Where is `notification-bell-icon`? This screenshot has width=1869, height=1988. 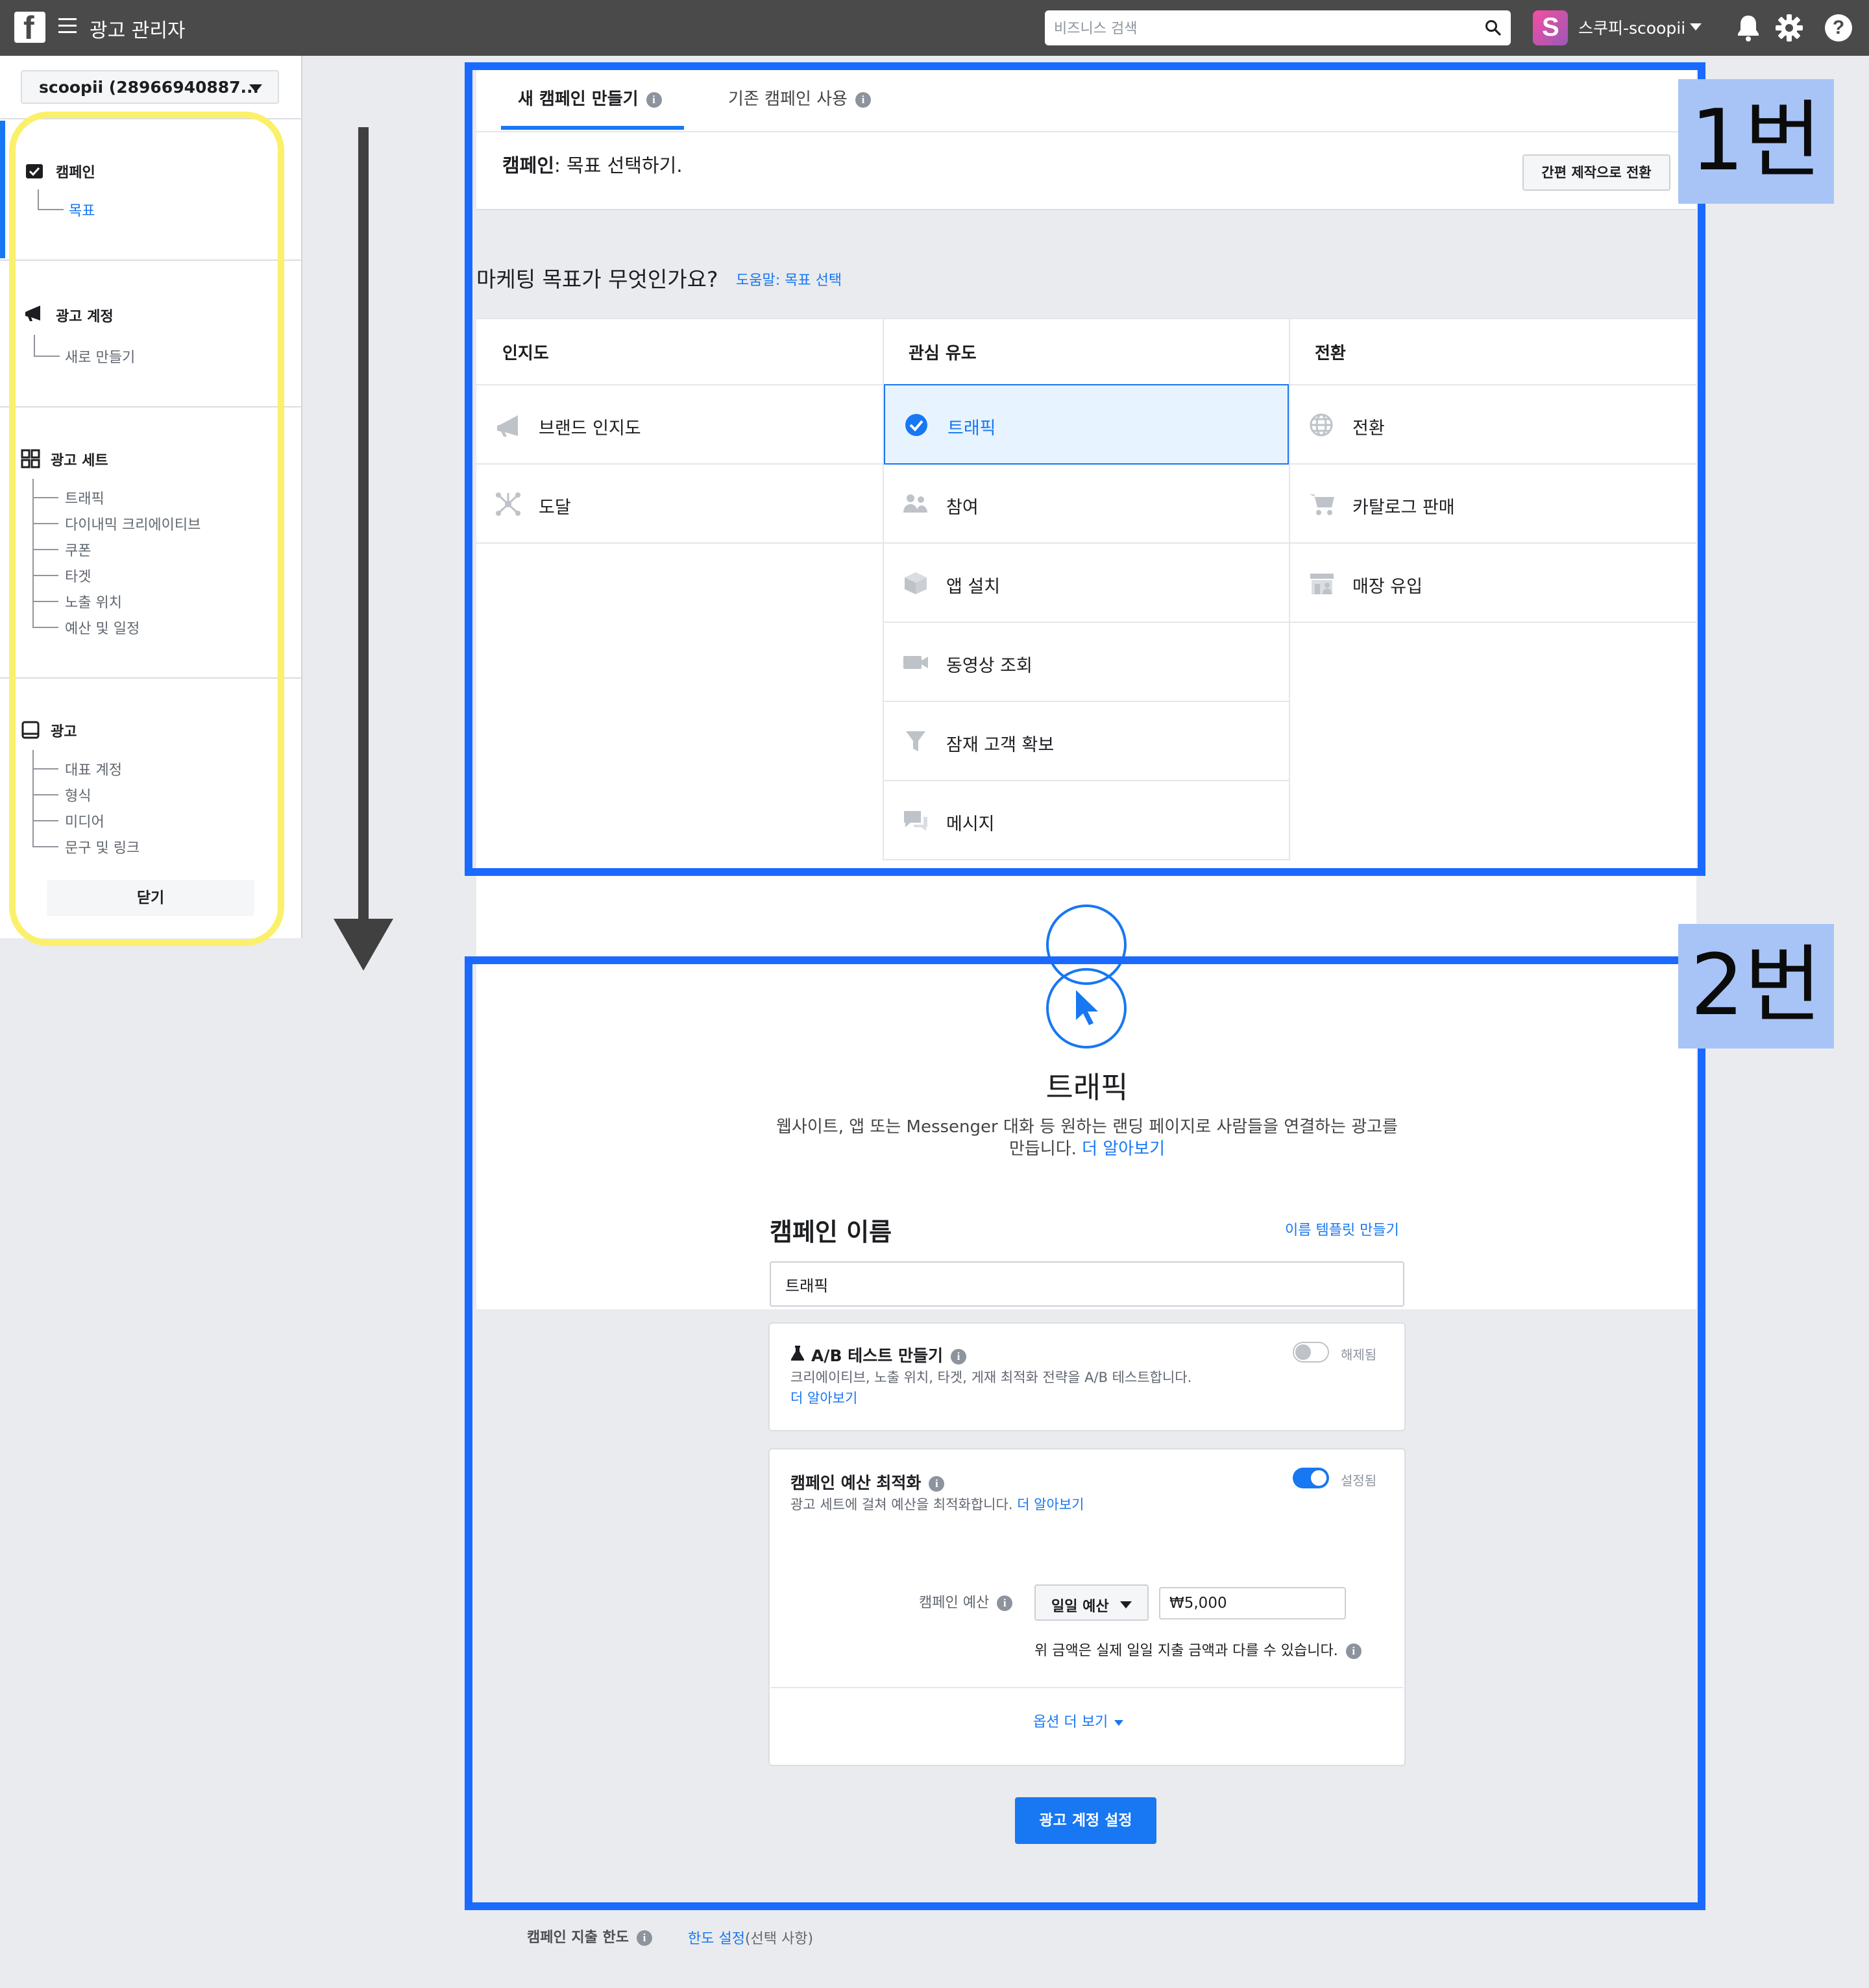 notification-bell-icon is located at coordinates (1748, 28).